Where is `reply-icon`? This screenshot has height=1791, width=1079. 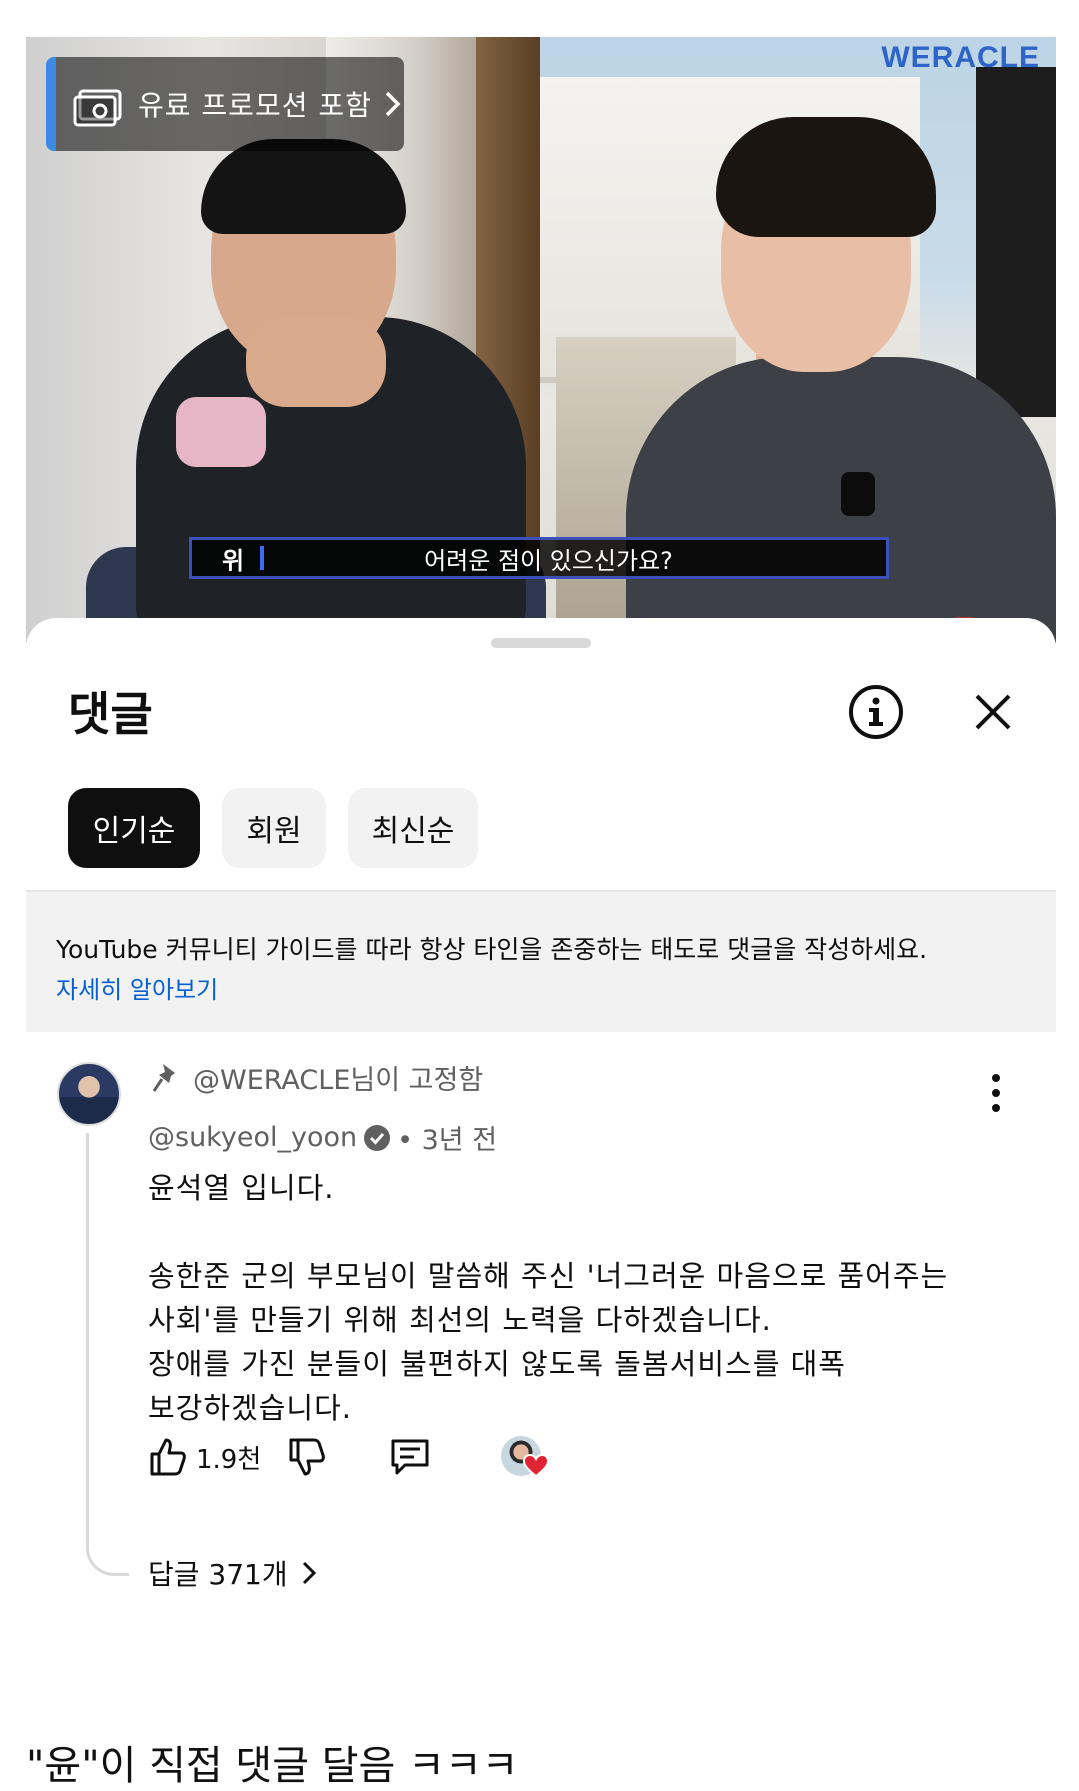
reply-icon is located at coordinates (410, 1457).